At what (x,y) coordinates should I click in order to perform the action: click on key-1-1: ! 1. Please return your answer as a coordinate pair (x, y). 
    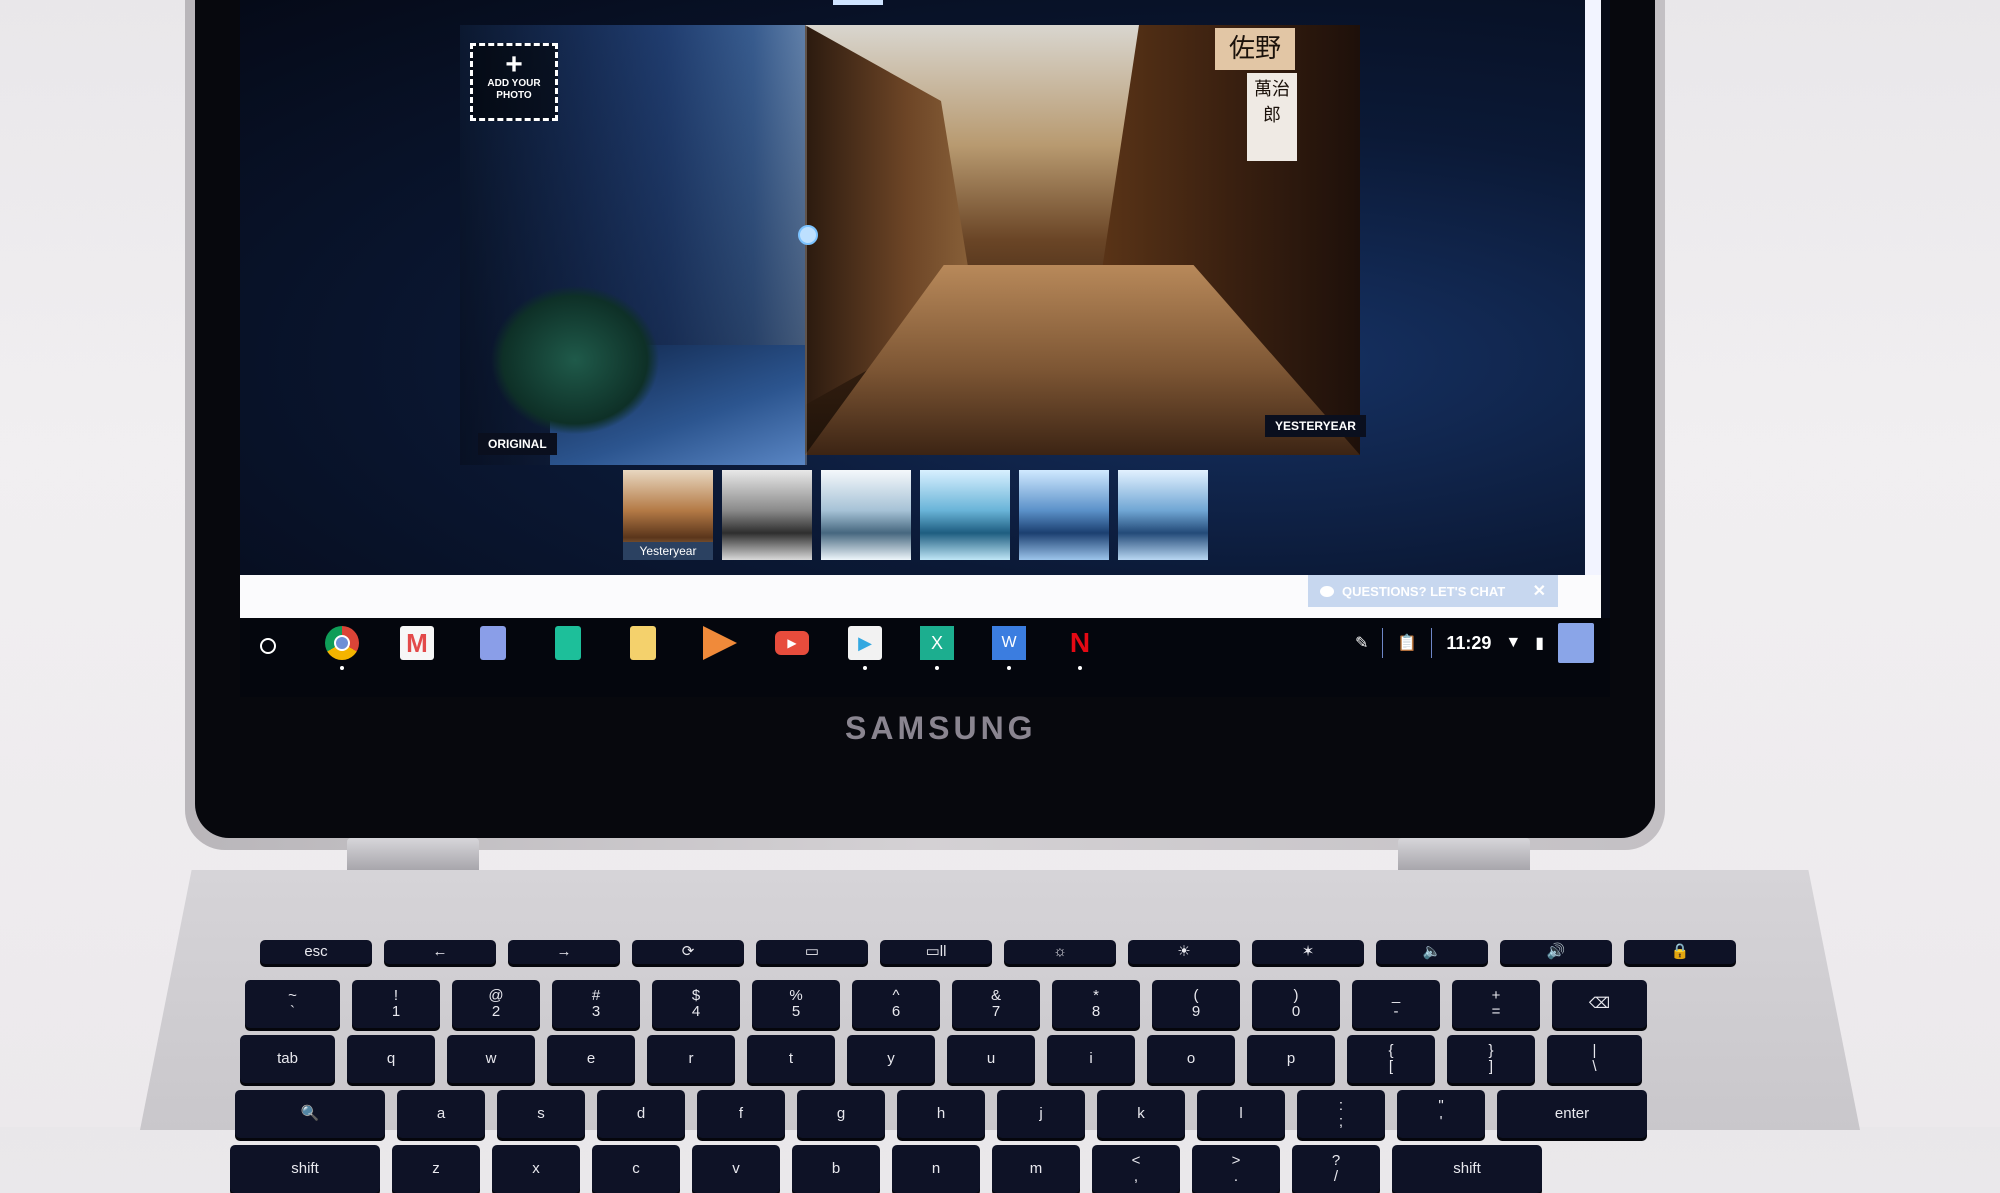
    Looking at the image, I should click on (396, 1004).